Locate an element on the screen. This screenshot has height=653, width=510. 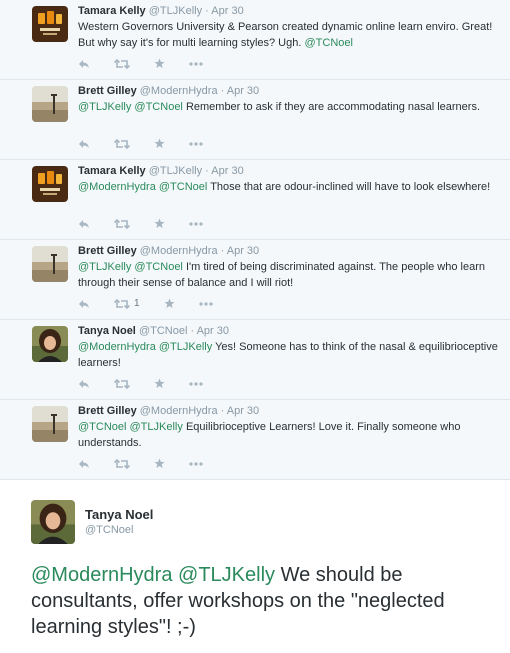
tweet-actions: 1 is located at coordinates (157, 303).